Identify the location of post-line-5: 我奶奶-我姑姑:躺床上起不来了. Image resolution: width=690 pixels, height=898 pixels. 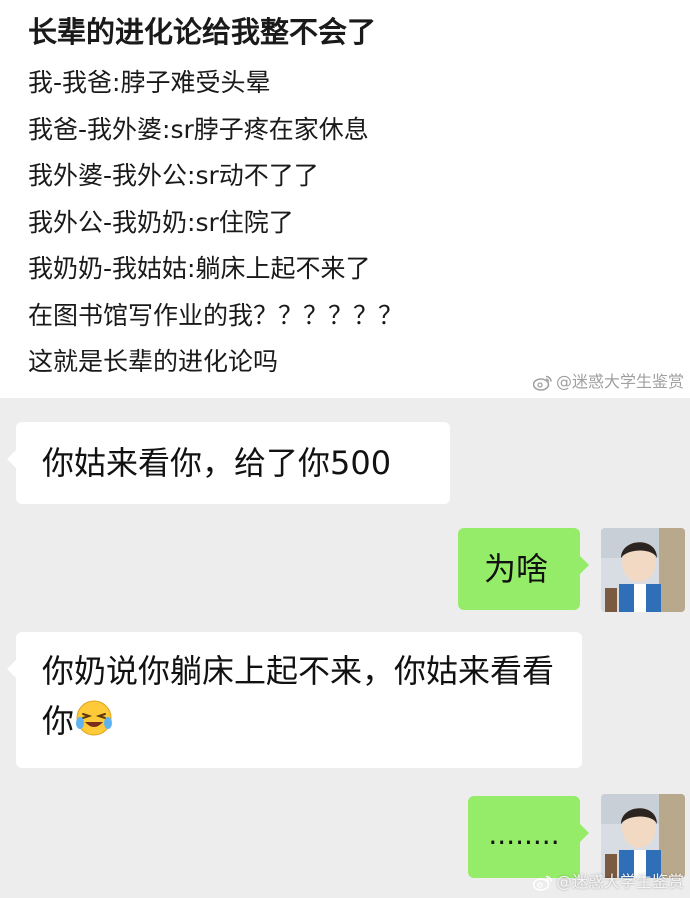
(199, 268).